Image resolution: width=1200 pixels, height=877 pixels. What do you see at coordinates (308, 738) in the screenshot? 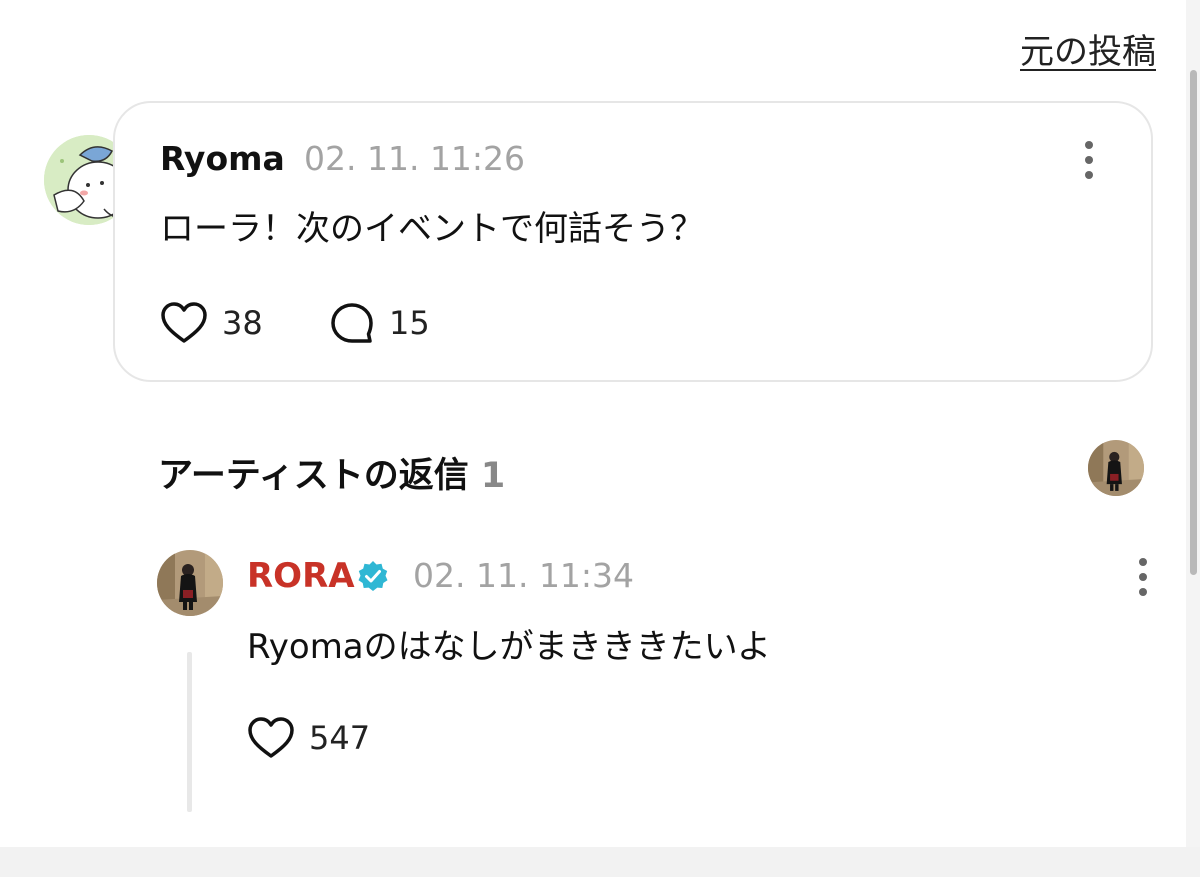
I see `reply-like-button: 547` at bounding box center [308, 738].